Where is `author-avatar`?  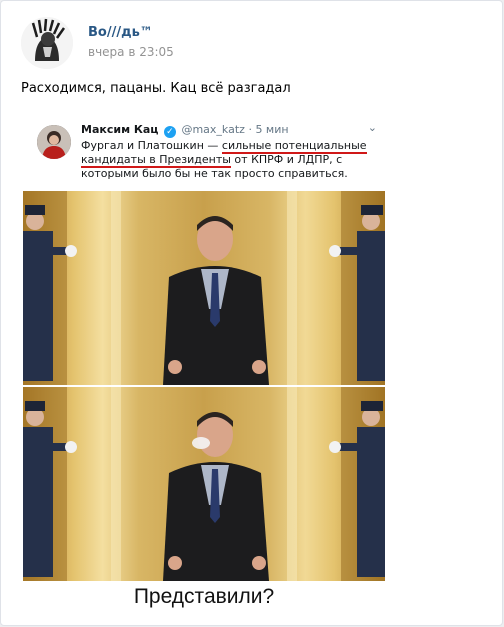 author-avatar is located at coordinates (47, 43).